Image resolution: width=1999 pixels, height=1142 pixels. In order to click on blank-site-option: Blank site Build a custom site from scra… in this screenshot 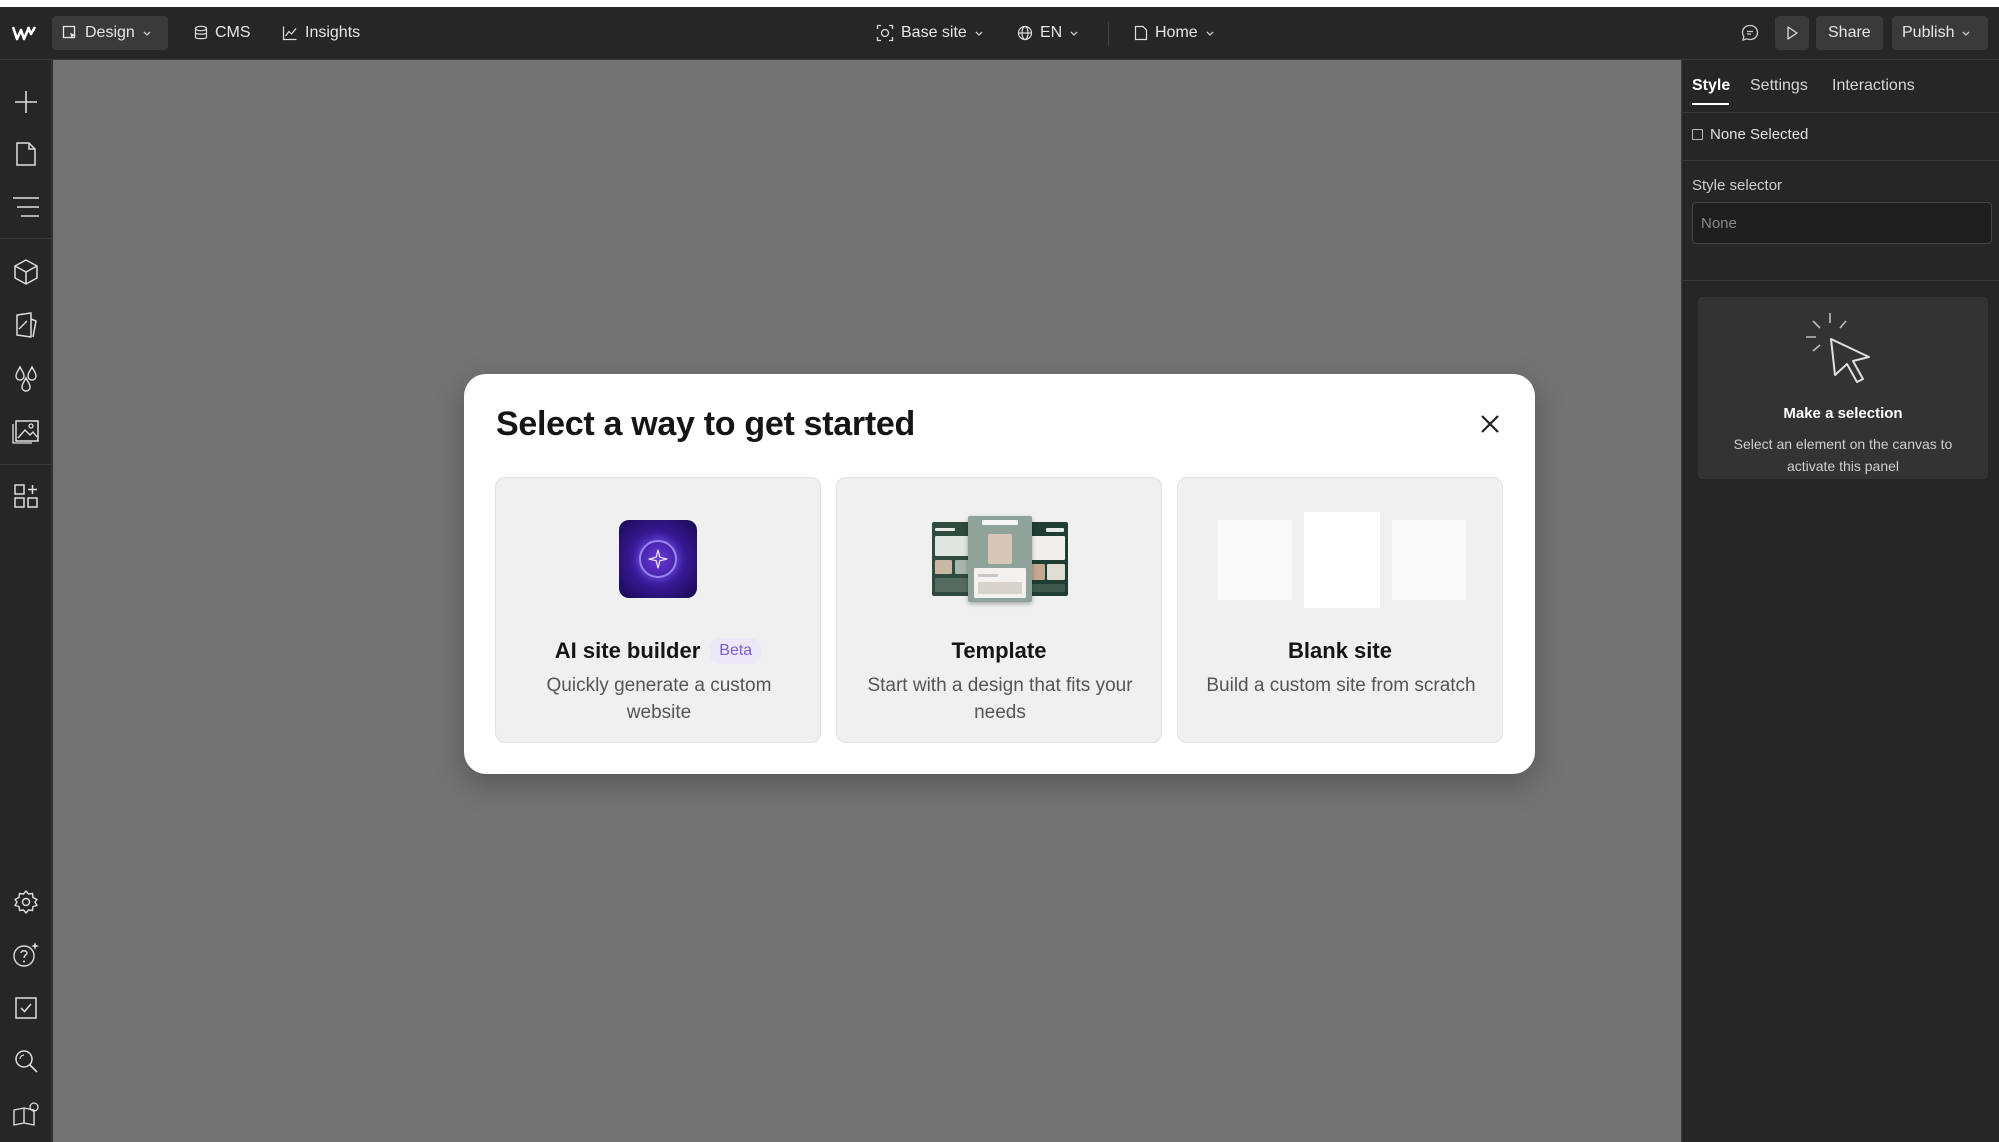, I will do `click(1340, 610)`.